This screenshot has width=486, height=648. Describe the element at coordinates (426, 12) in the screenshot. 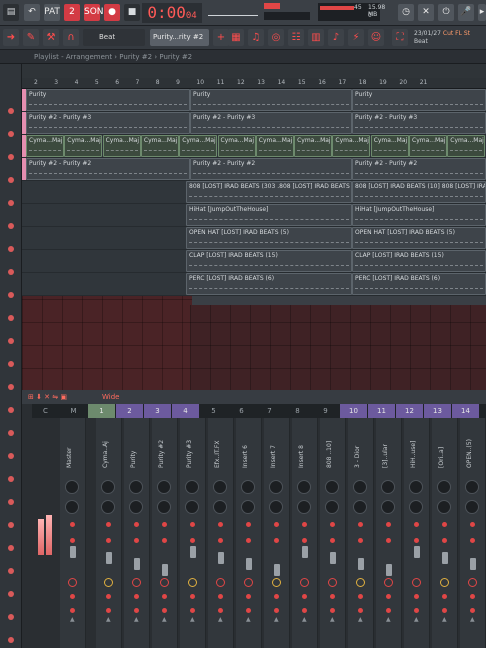

I see `close-icon: ✕` at that location.